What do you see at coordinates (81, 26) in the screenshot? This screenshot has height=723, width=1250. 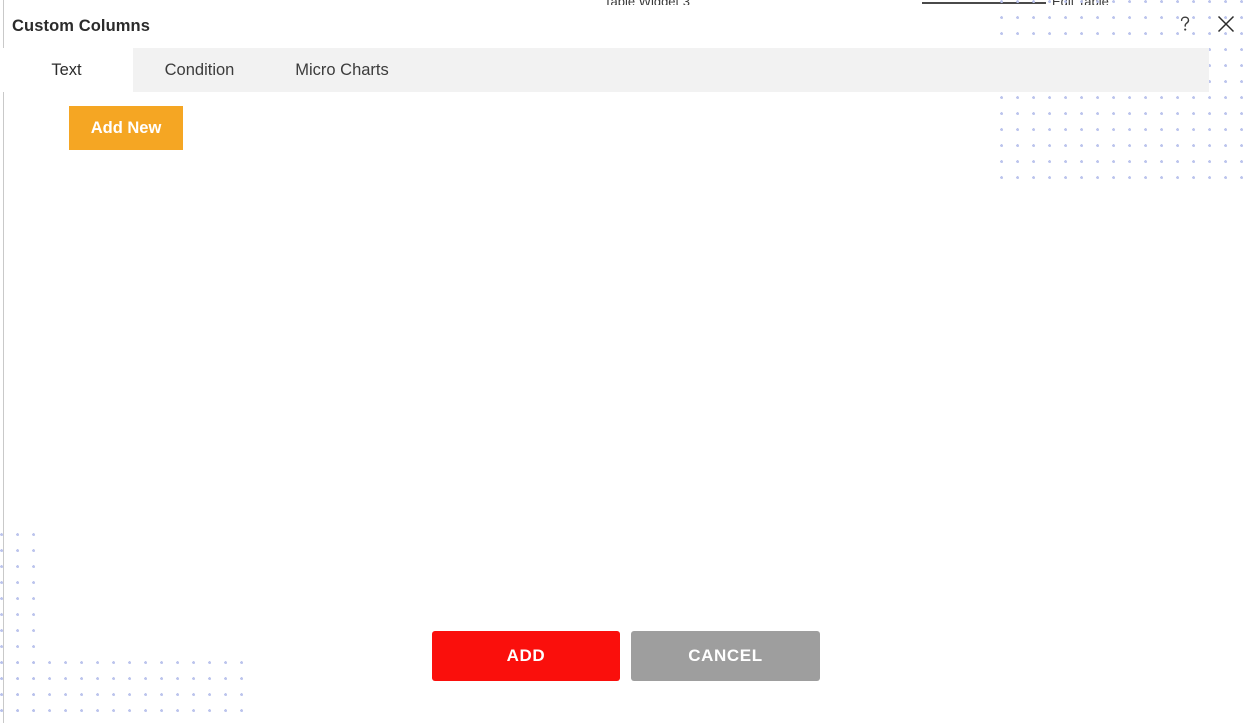 I see `page-title: Custom Columns` at bounding box center [81, 26].